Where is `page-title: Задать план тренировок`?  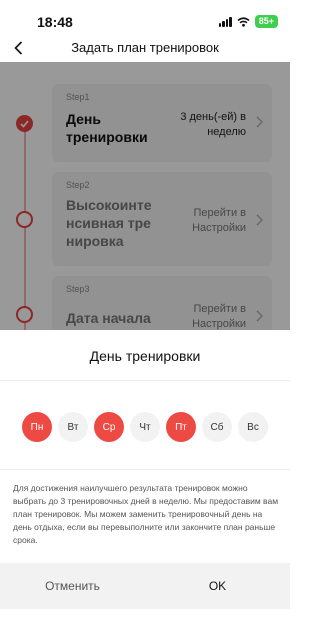 page-title: Задать план тренировок is located at coordinates (145, 47).